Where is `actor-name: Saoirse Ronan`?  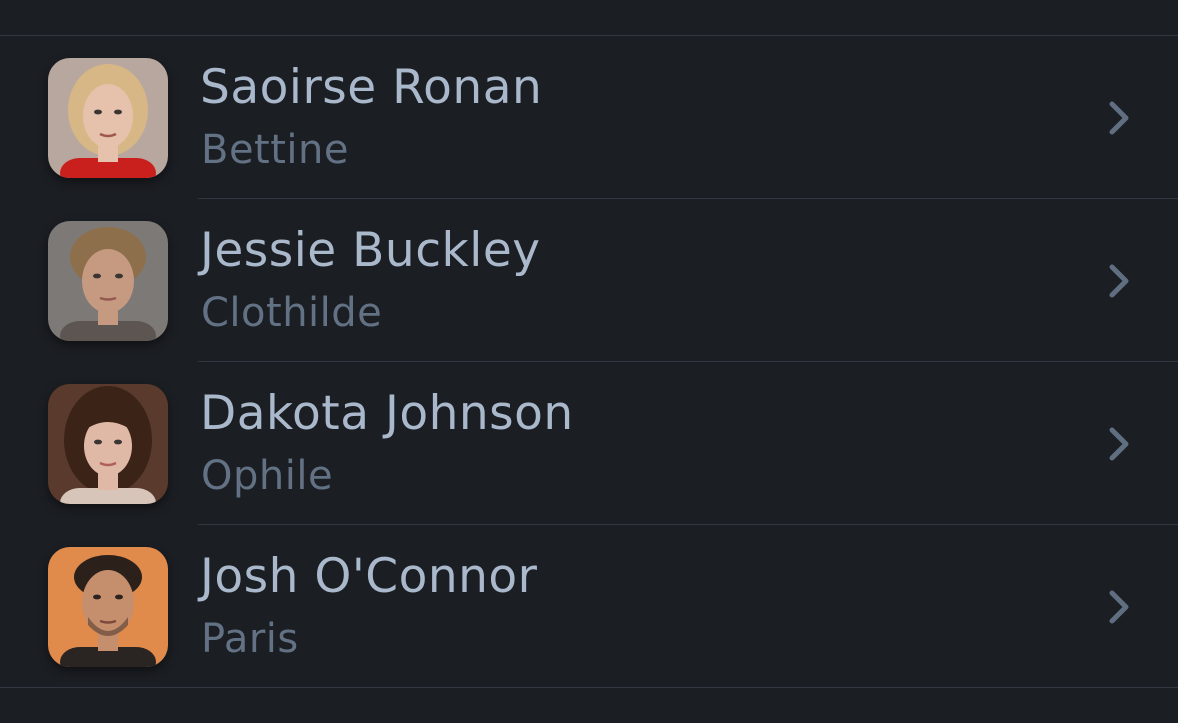
actor-name: Saoirse Ronan is located at coordinates (371, 87).